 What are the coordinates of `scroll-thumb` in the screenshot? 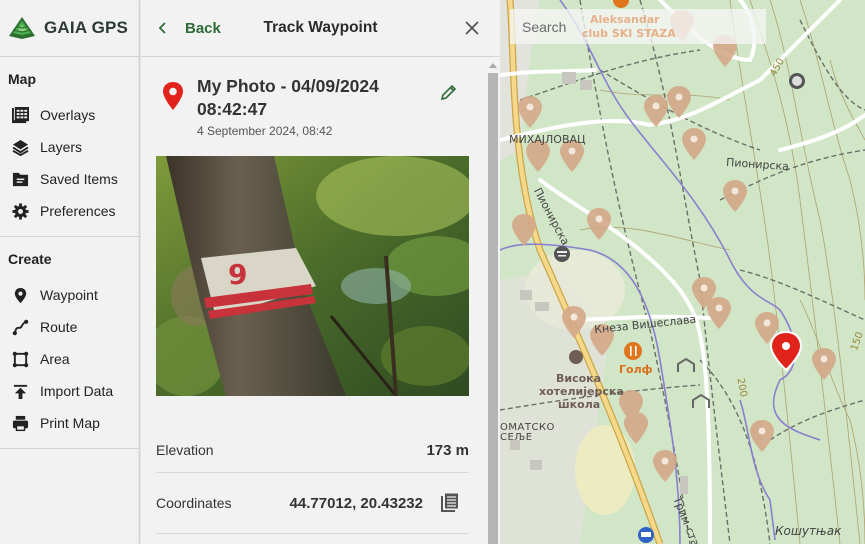 It's located at (493, 308).